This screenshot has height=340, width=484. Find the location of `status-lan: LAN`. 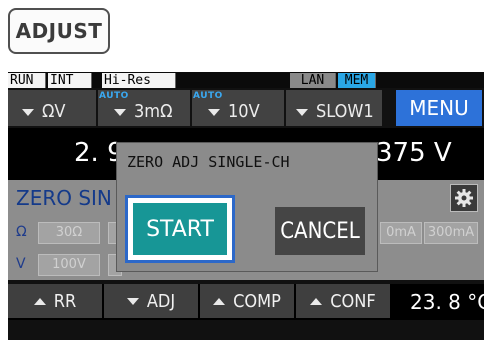

status-lan: LAN is located at coordinates (313, 80).